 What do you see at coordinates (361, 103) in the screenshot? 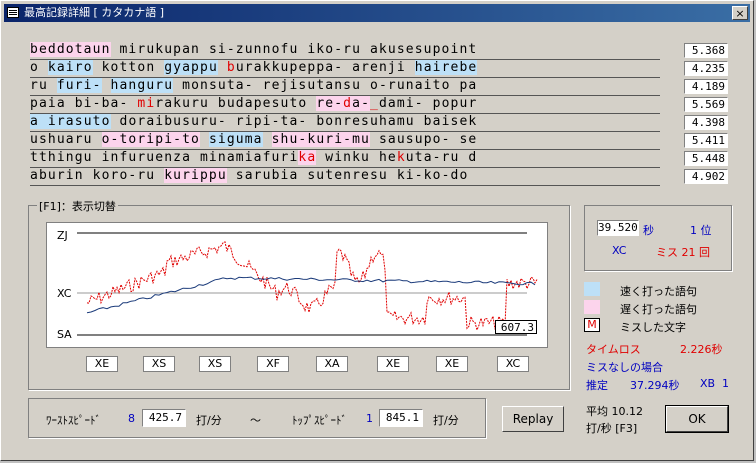
I see `line-segment: a-` at bounding box center [361, 103].